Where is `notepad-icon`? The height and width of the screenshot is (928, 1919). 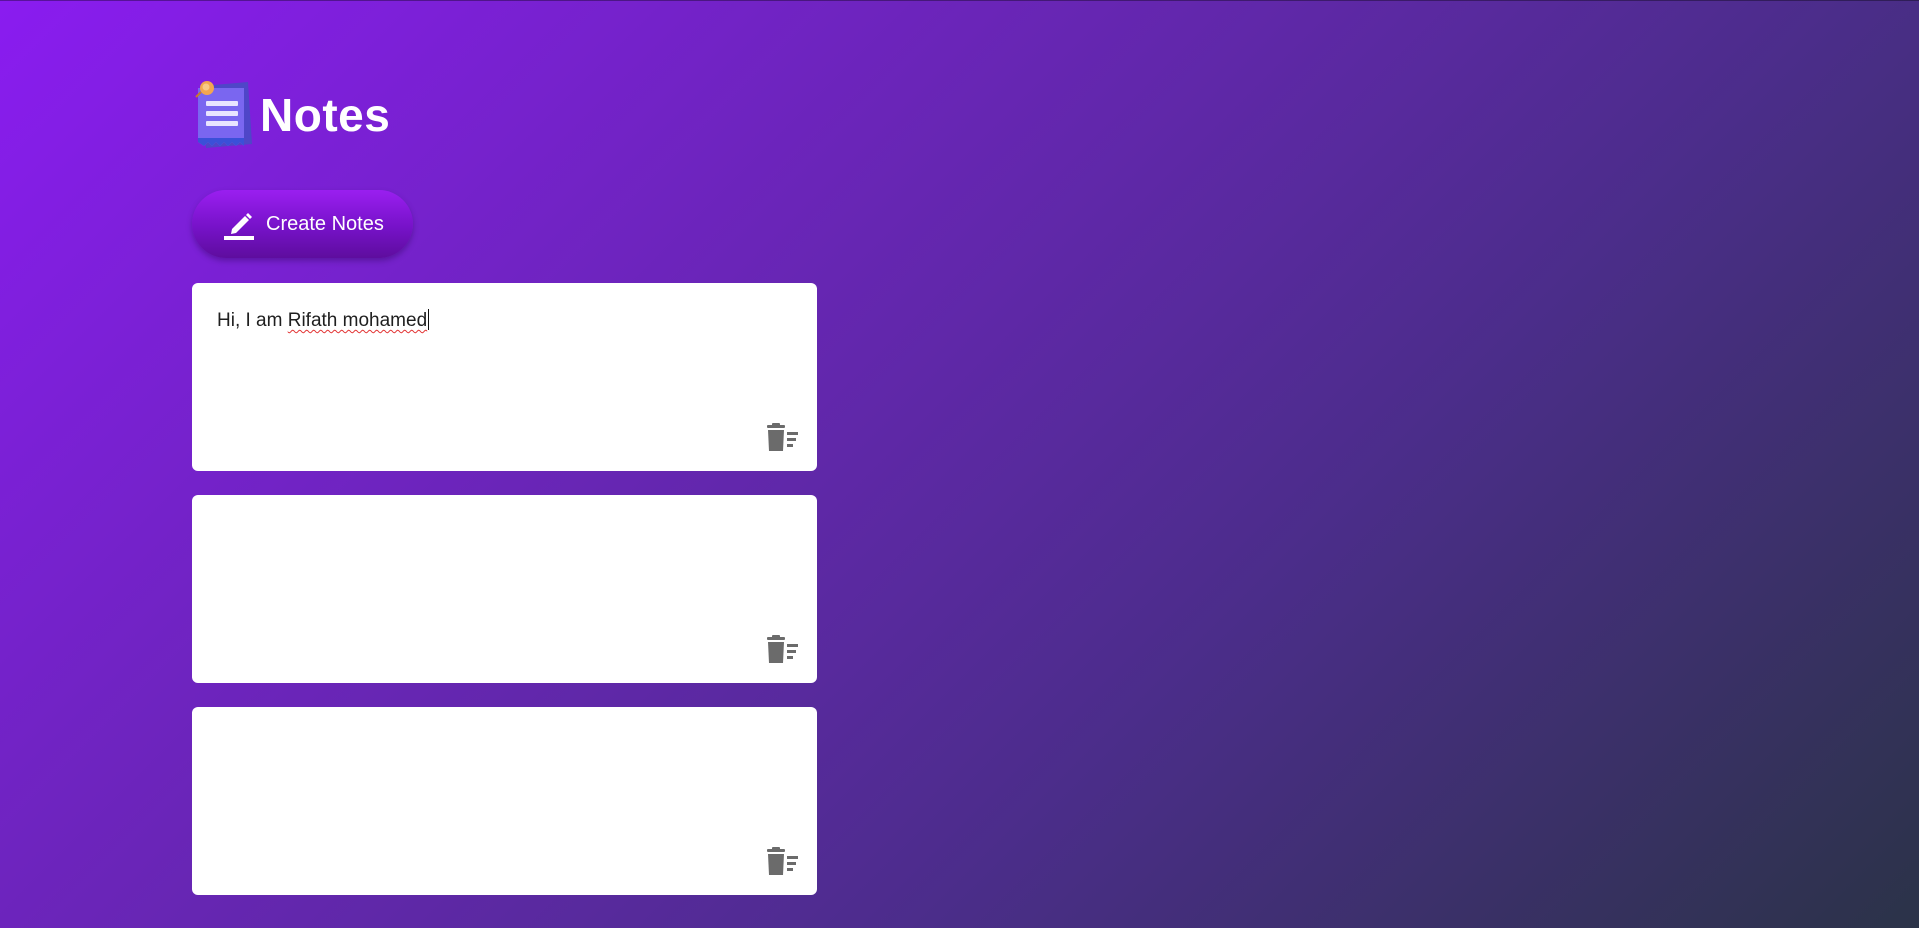
notepad-icon is located at coordinates (225, 115).